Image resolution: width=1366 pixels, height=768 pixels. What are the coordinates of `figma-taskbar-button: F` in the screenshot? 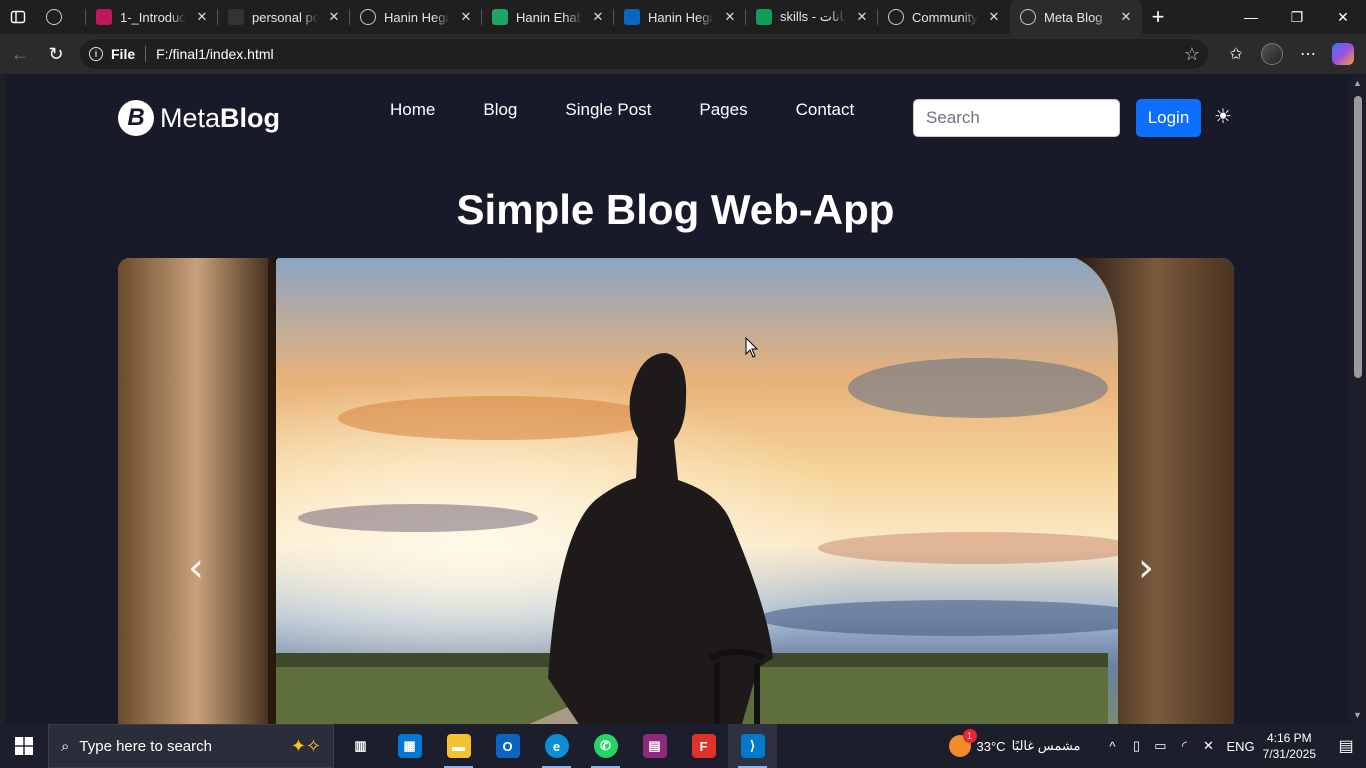 It's located at (703, 746).